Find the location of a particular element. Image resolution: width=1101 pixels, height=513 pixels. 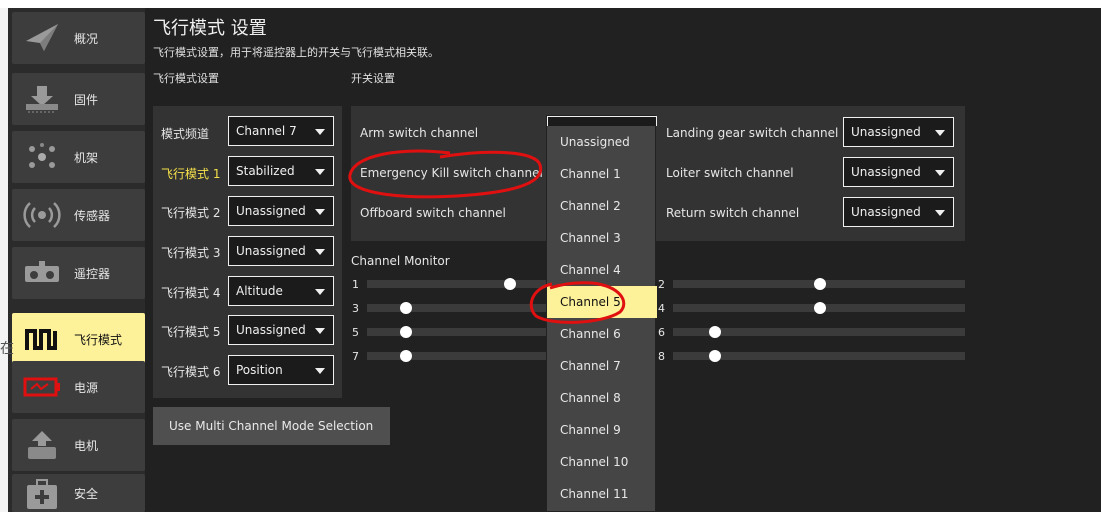

channel-number: 1 is located at coordinates (355, 284).